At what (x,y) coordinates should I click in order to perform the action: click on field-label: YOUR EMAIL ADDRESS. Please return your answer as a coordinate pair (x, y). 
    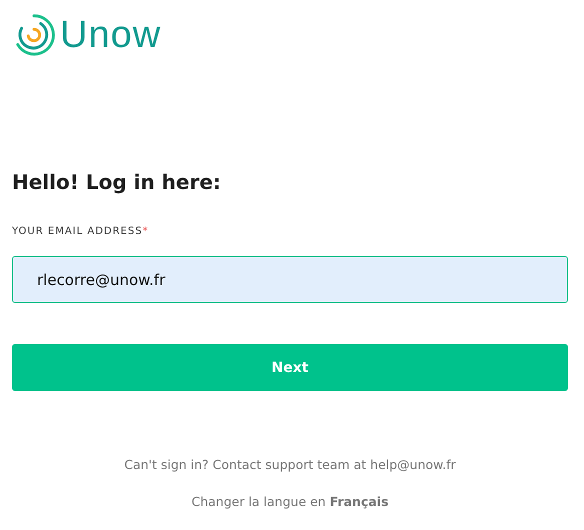
    Looking at the image, I should click on (77, 232).